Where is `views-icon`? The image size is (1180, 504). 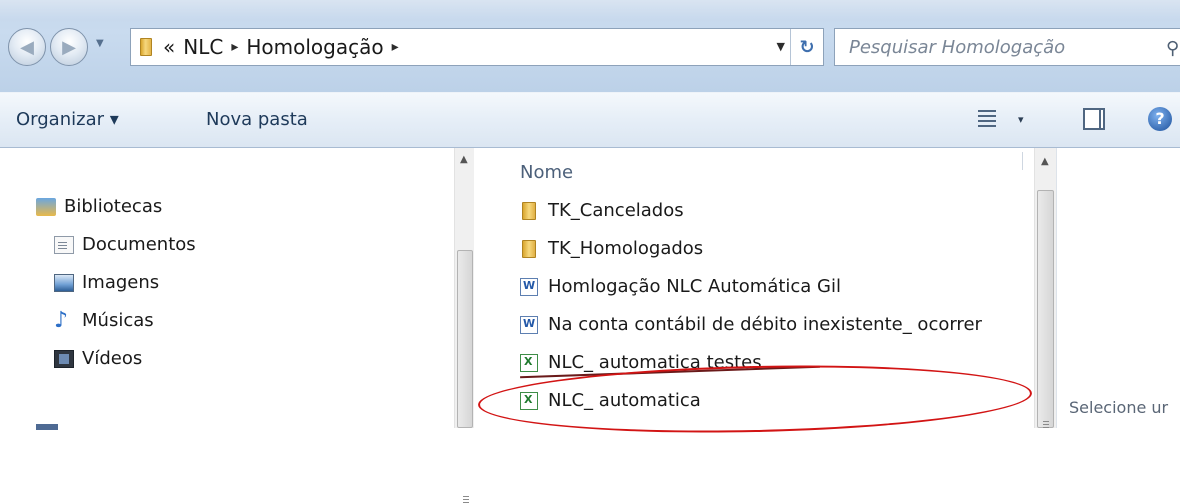 views-icon is located at coordinates (987, 119).